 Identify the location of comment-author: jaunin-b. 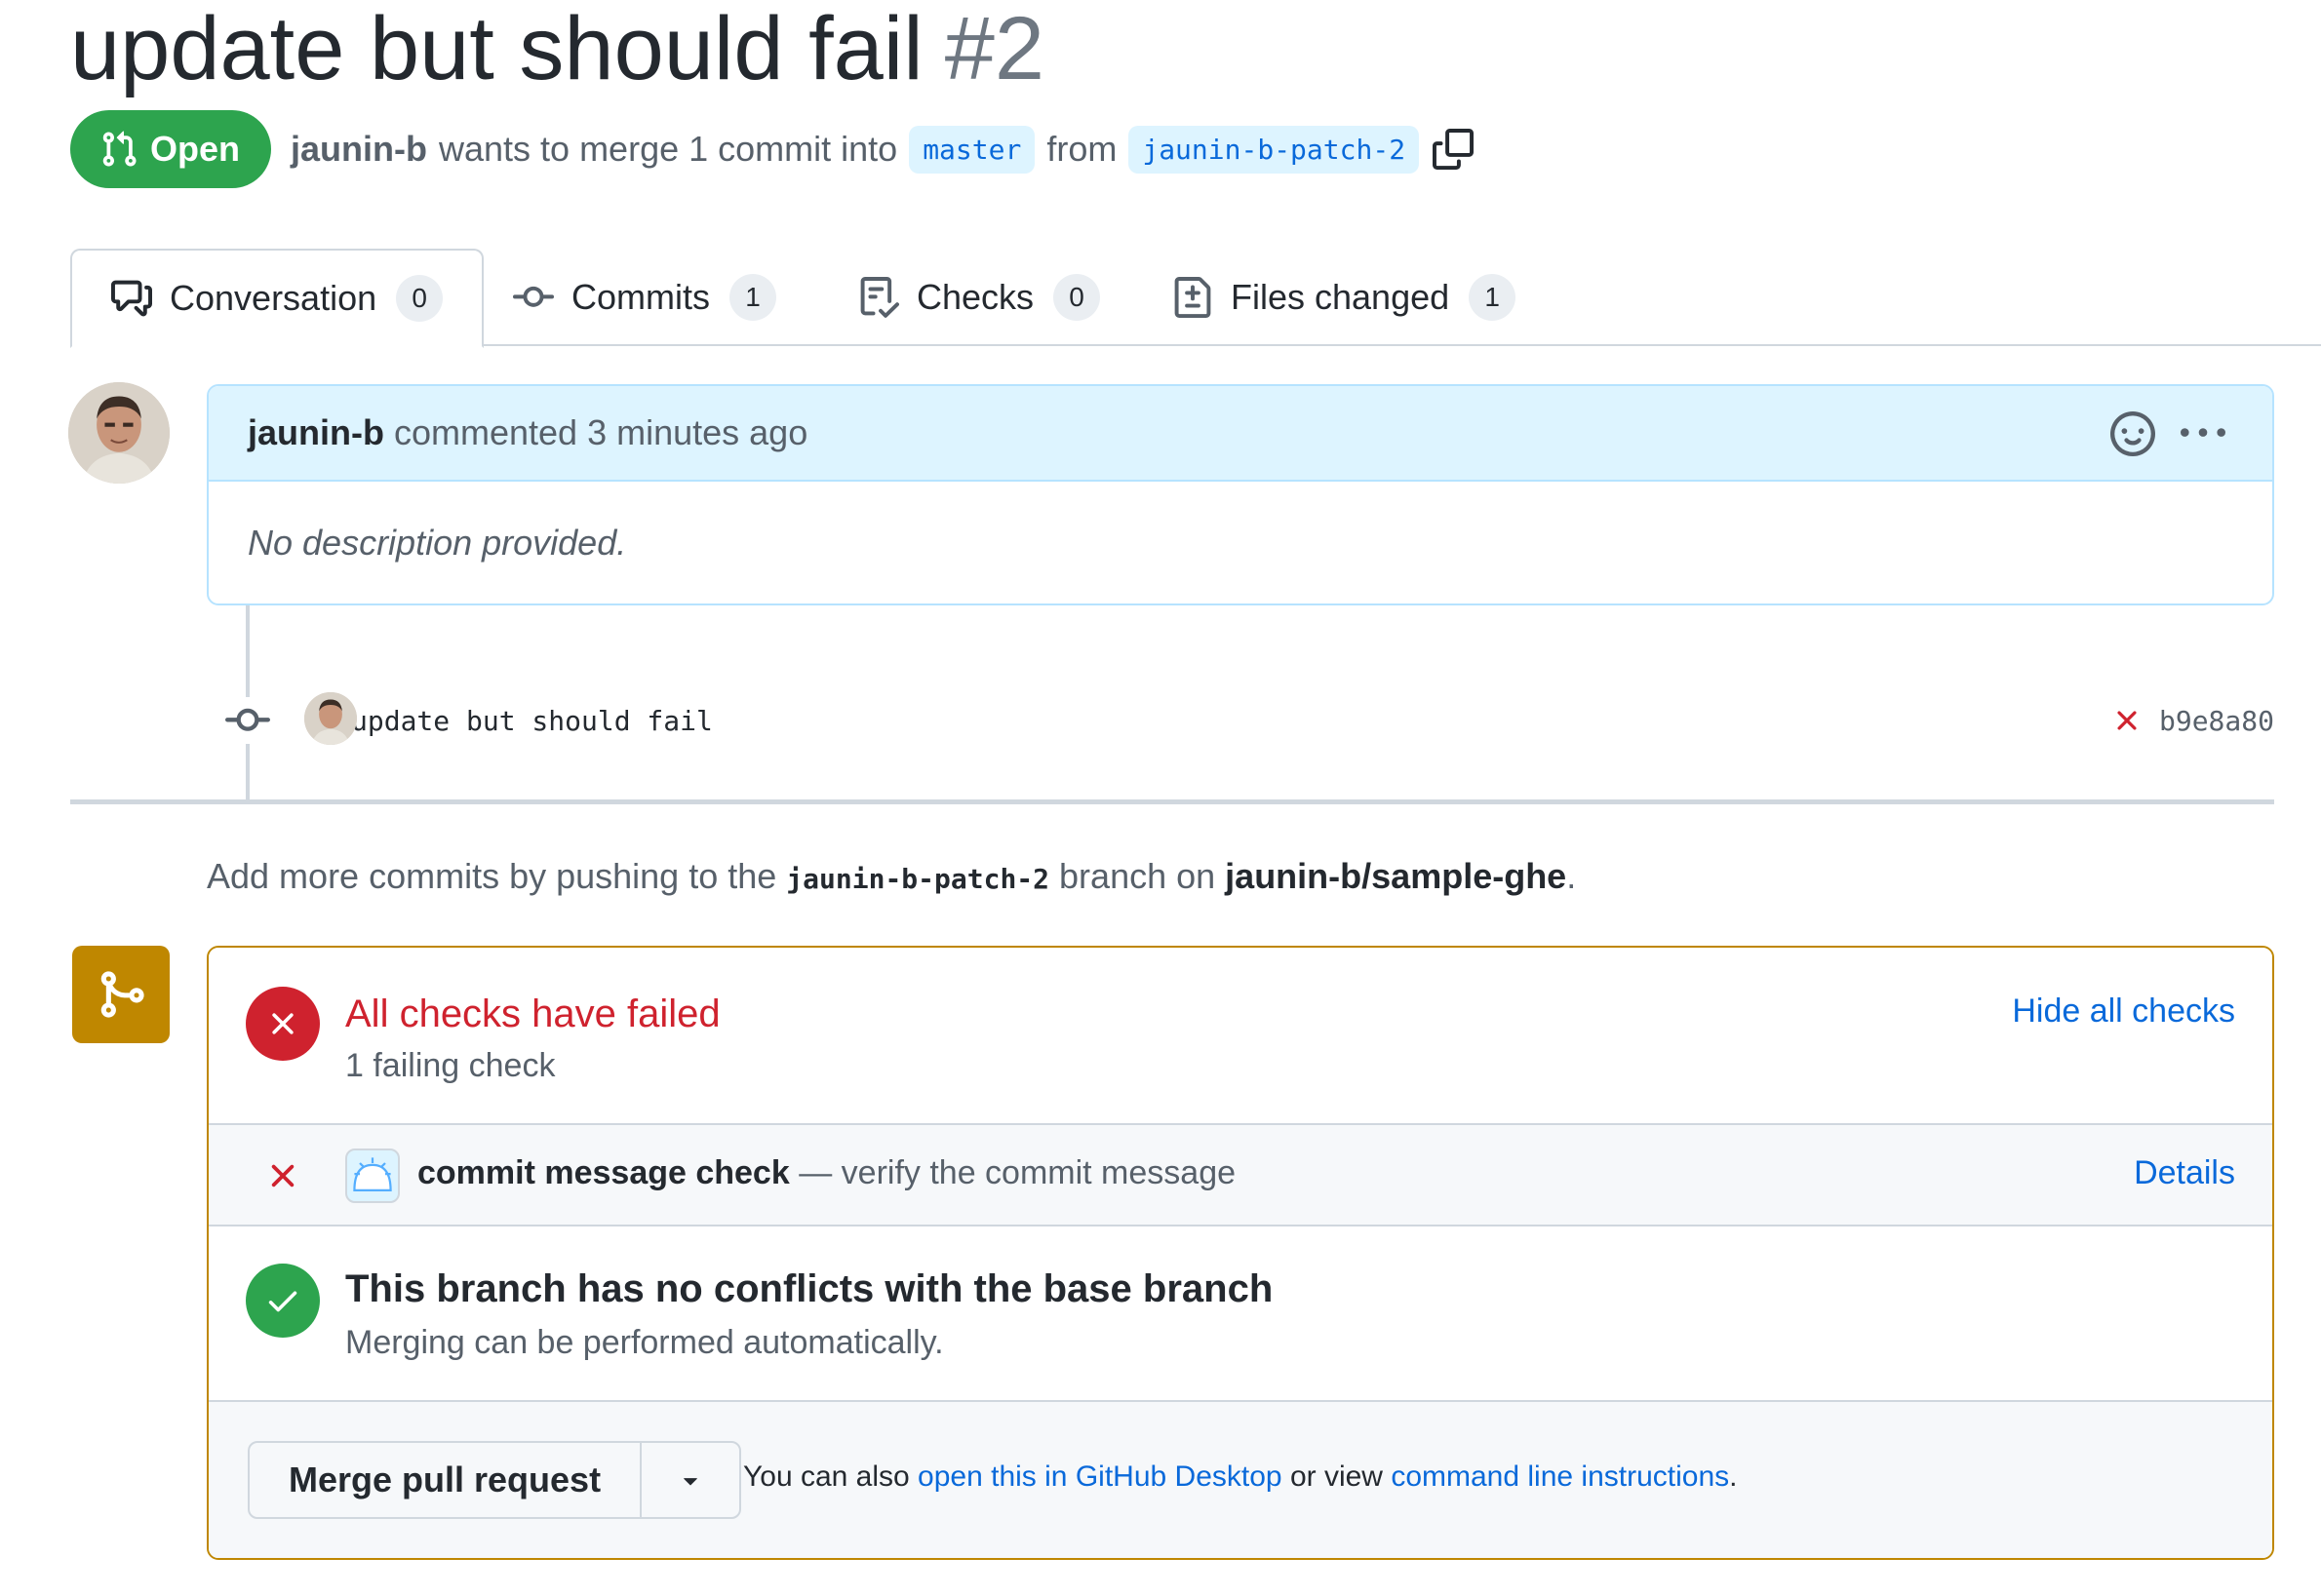
(316, 433).